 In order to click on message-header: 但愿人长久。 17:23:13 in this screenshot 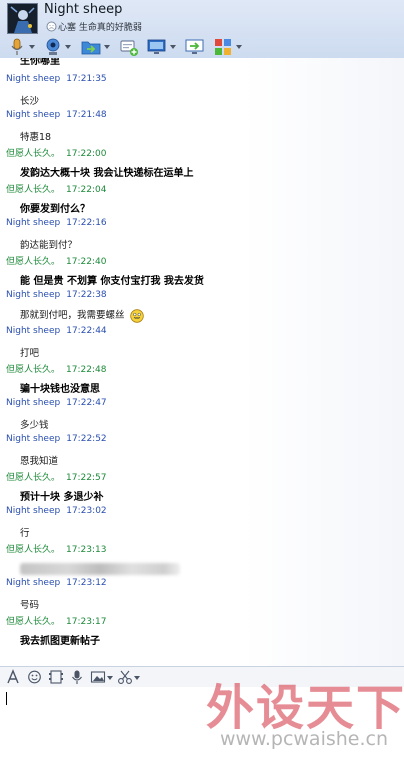, I will do `click(56, 548)`.